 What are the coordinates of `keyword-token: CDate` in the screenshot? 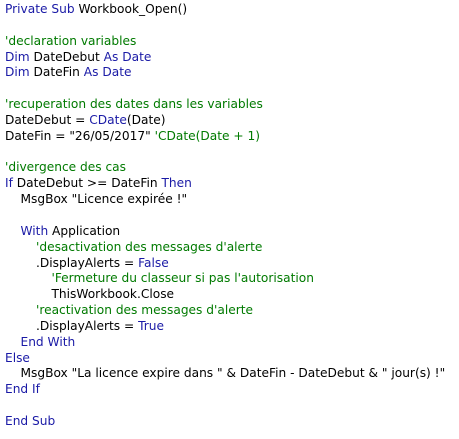 It's located at (108, 119).